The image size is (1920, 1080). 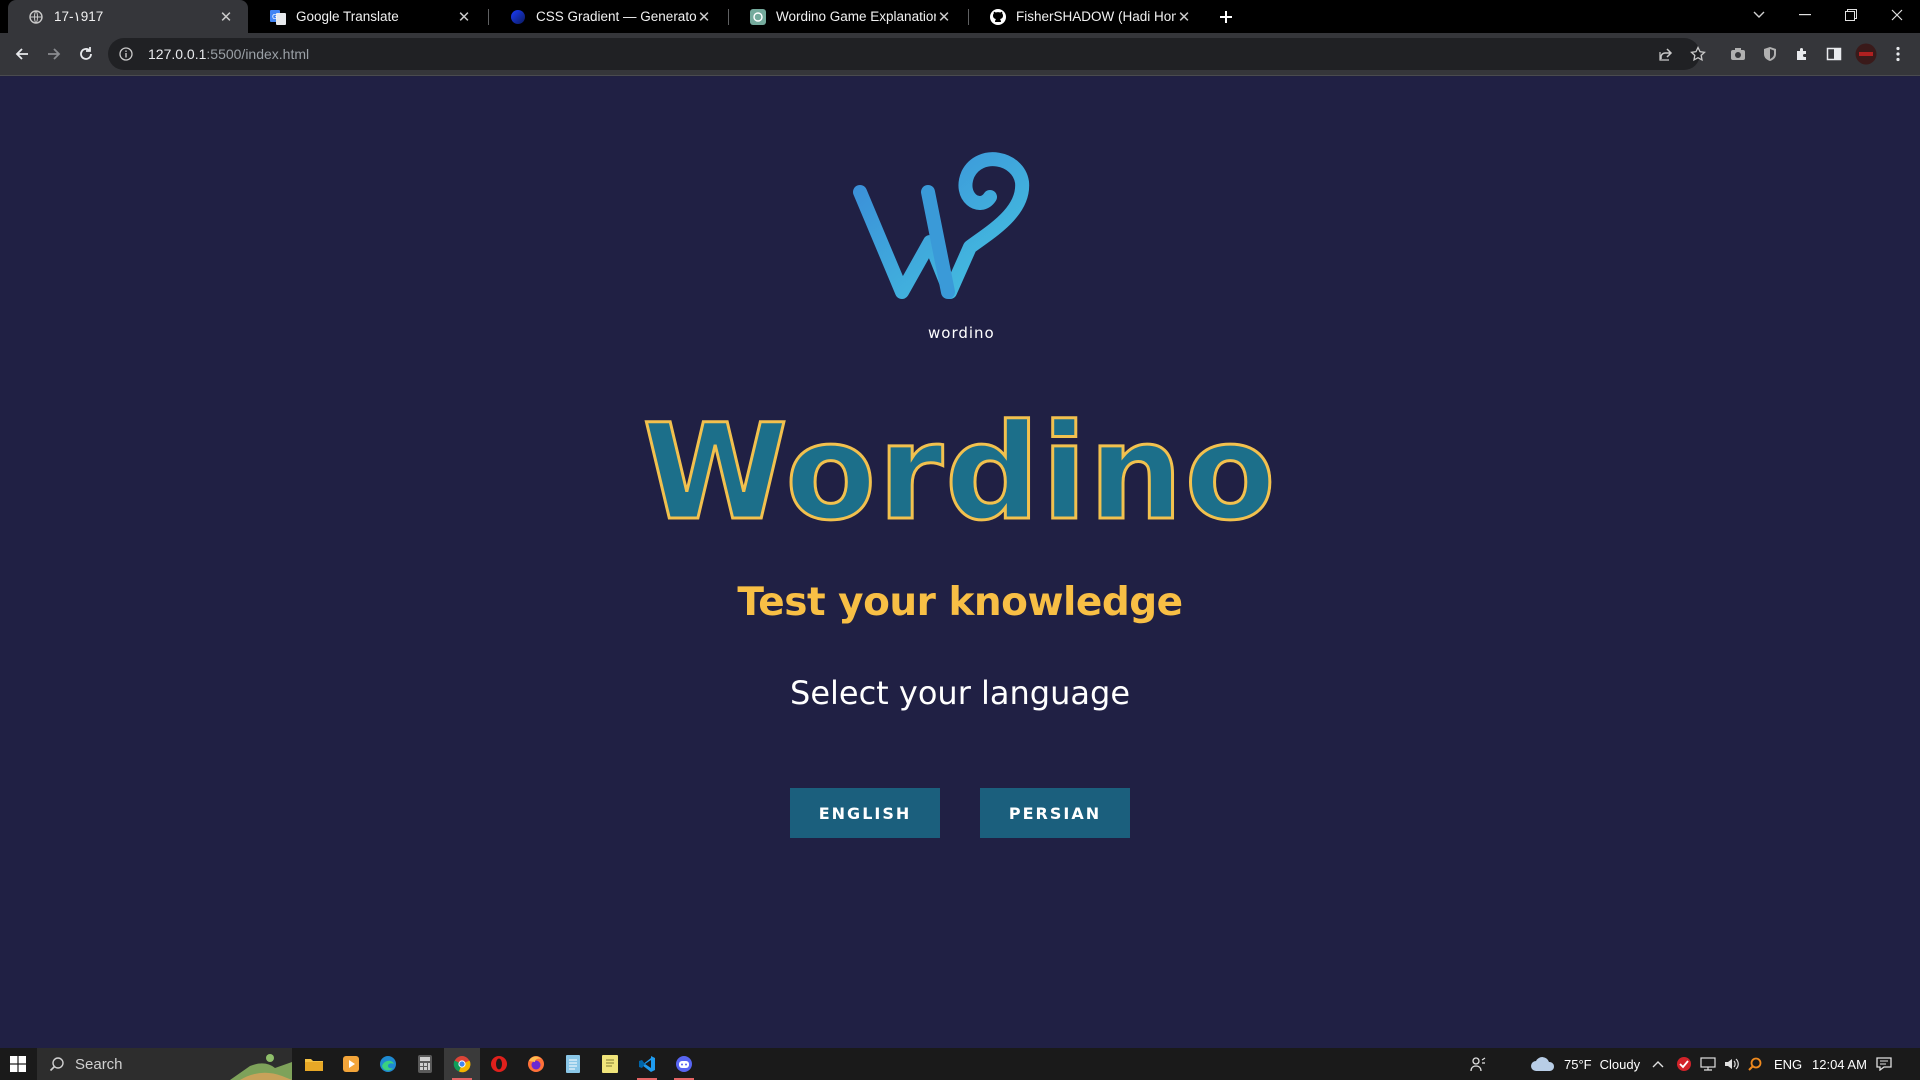 What do you see at coordinates (1543, 1064) in the screenshot?
I see `cloud-icon` at bounding box center [1543, 1064].